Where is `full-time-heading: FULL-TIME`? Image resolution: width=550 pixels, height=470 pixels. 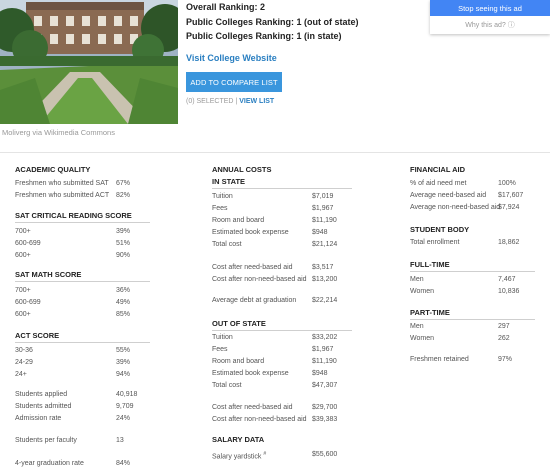
full-time-heading: FULL-TIME is located at coordinates (430, 264).